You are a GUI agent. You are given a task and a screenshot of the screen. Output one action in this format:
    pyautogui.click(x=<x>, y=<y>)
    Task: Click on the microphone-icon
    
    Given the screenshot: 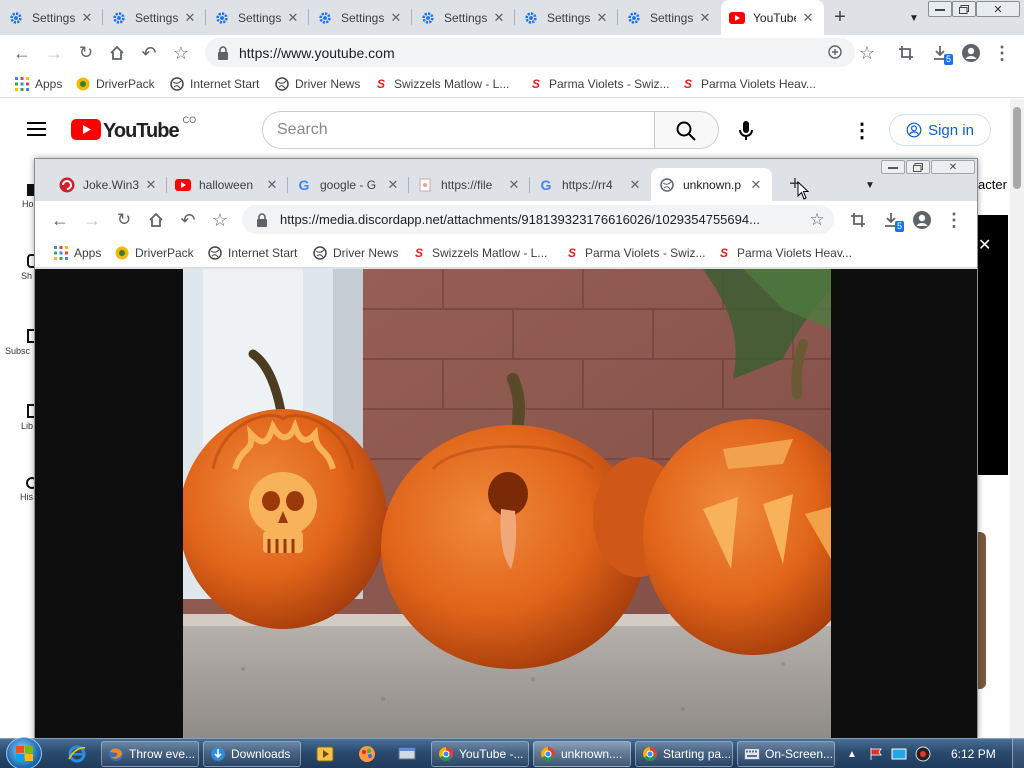 What is the action you would take?
    pyautogui.click(x=746, y=131)
    